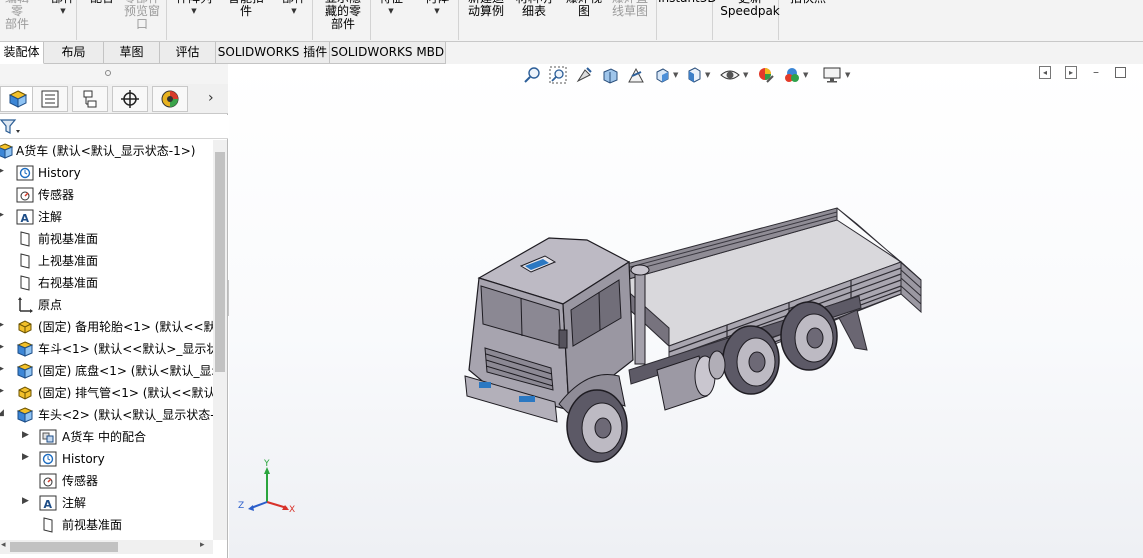  I want to click on command-tab-2: 草图, so click(132, 53).